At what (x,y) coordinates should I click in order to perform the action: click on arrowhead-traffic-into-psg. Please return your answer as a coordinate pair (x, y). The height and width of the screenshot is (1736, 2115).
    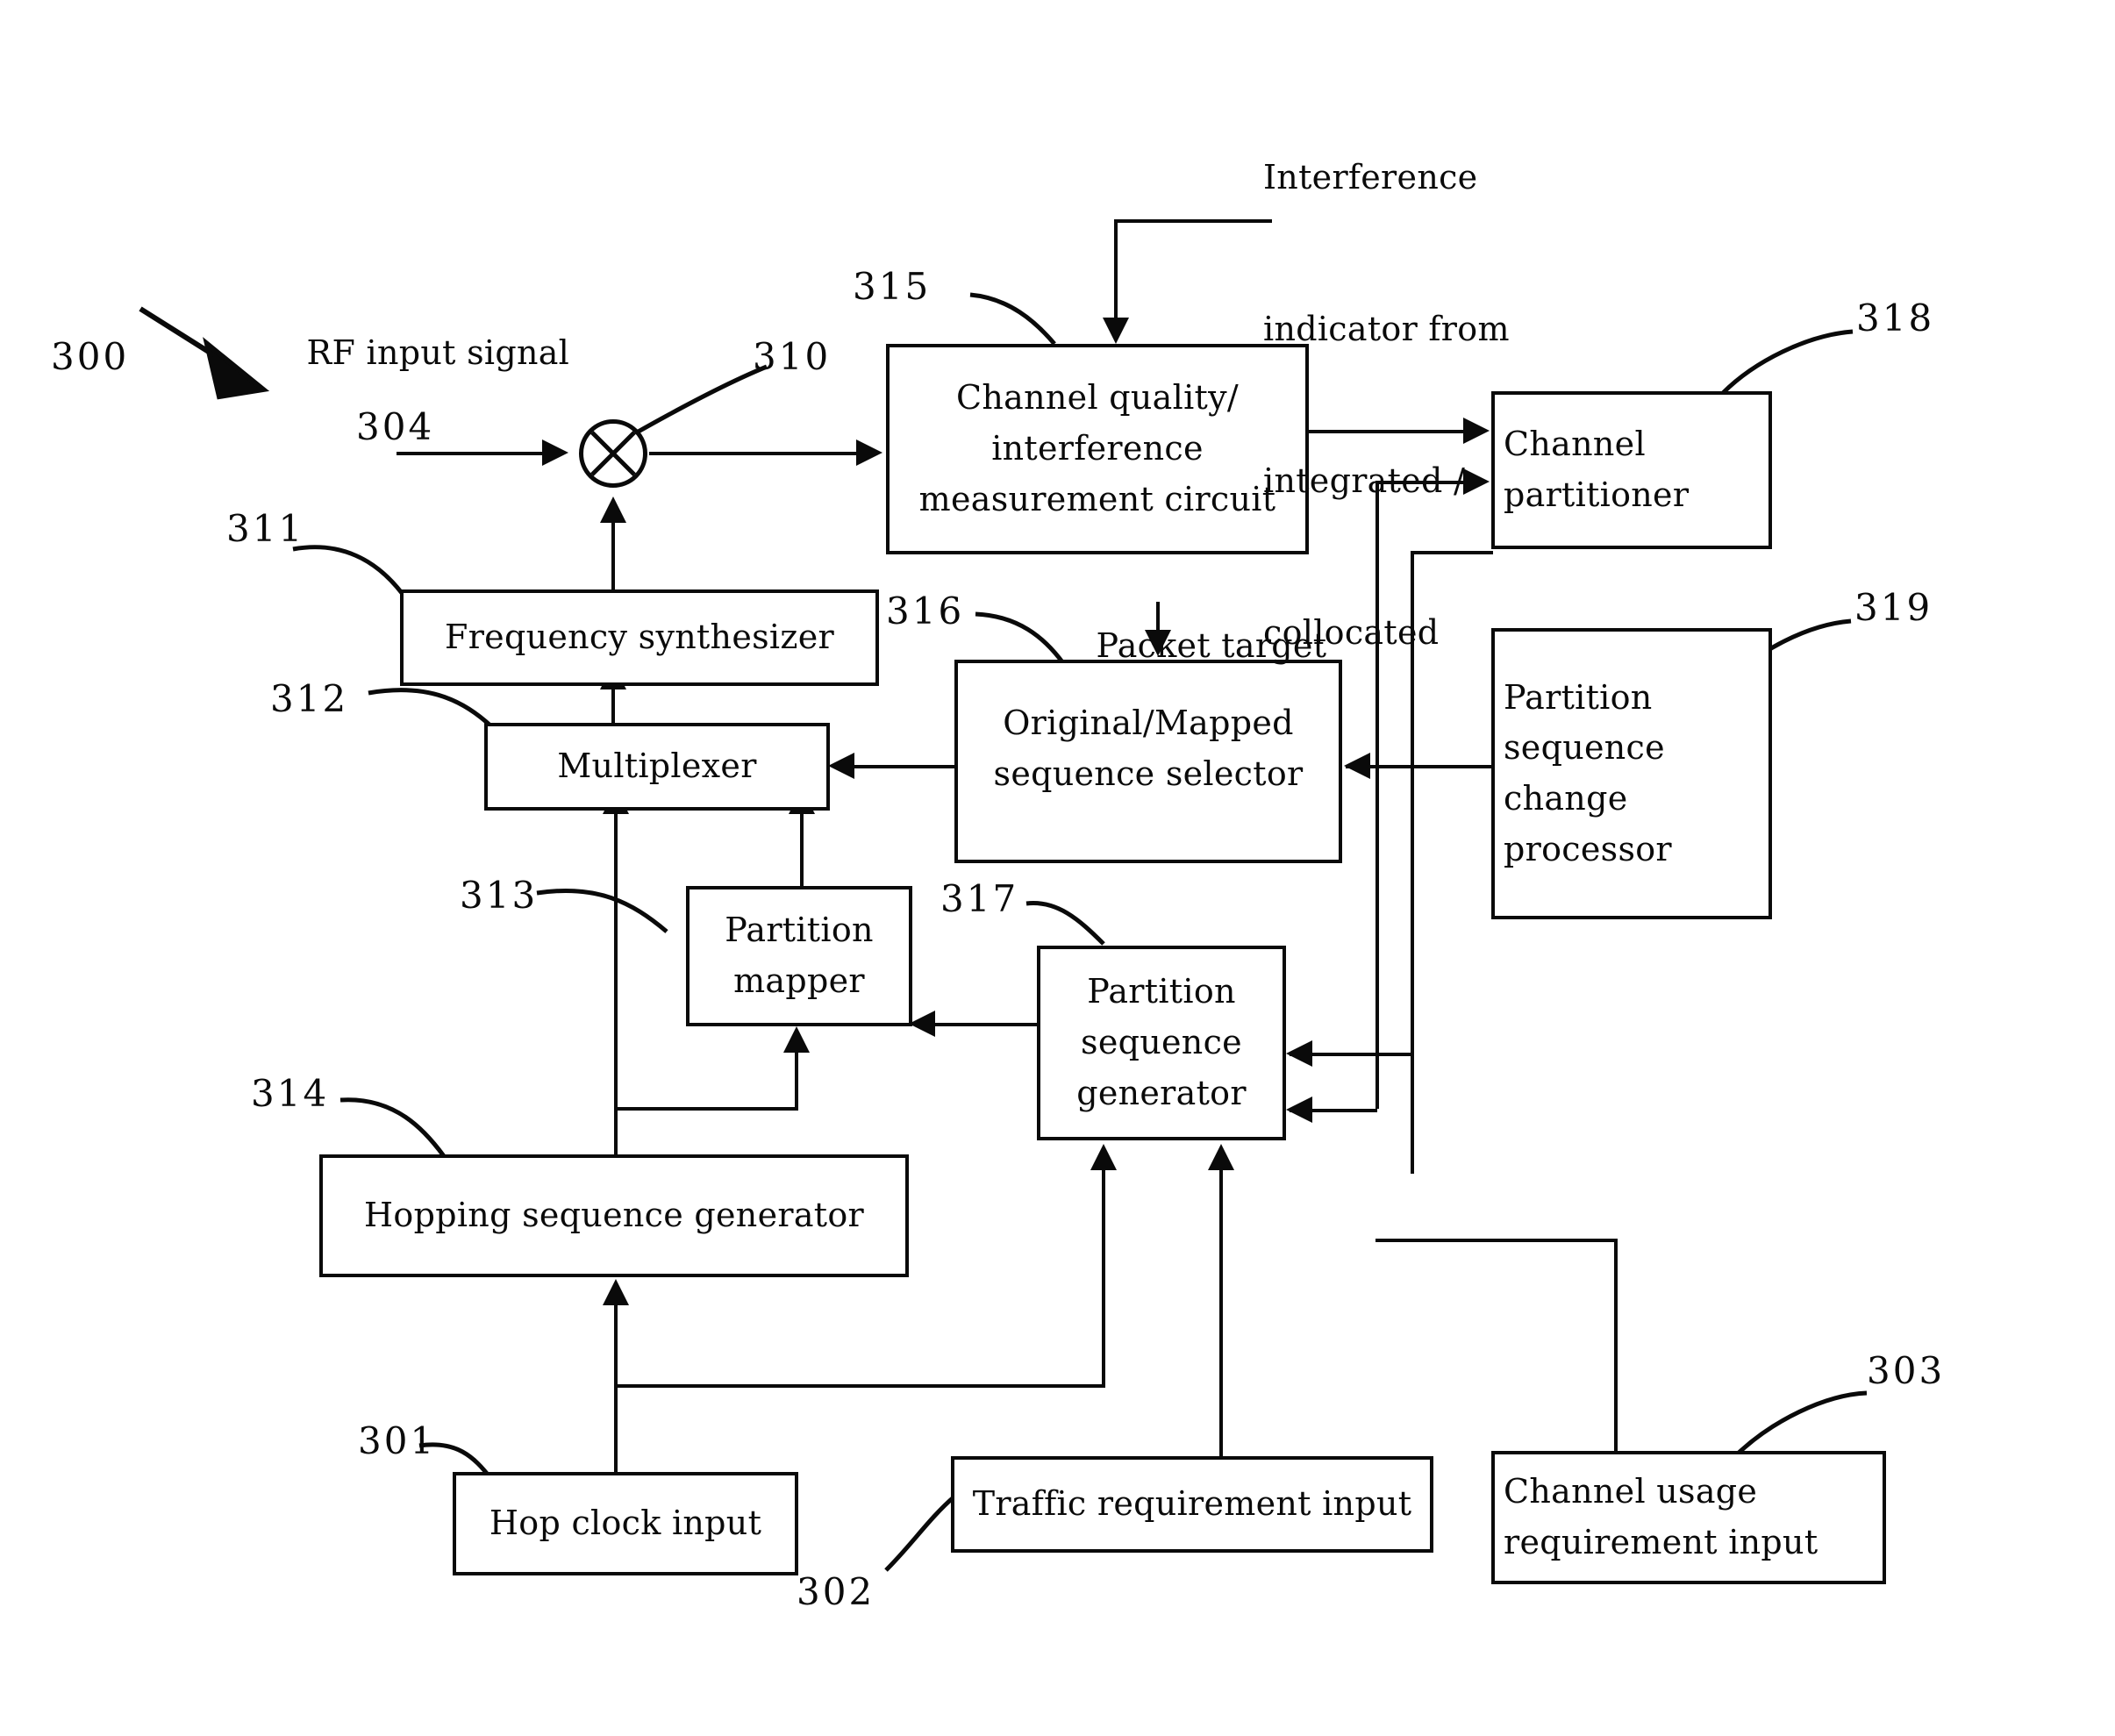
    Looking at the image, I should click on (1221, 1157).